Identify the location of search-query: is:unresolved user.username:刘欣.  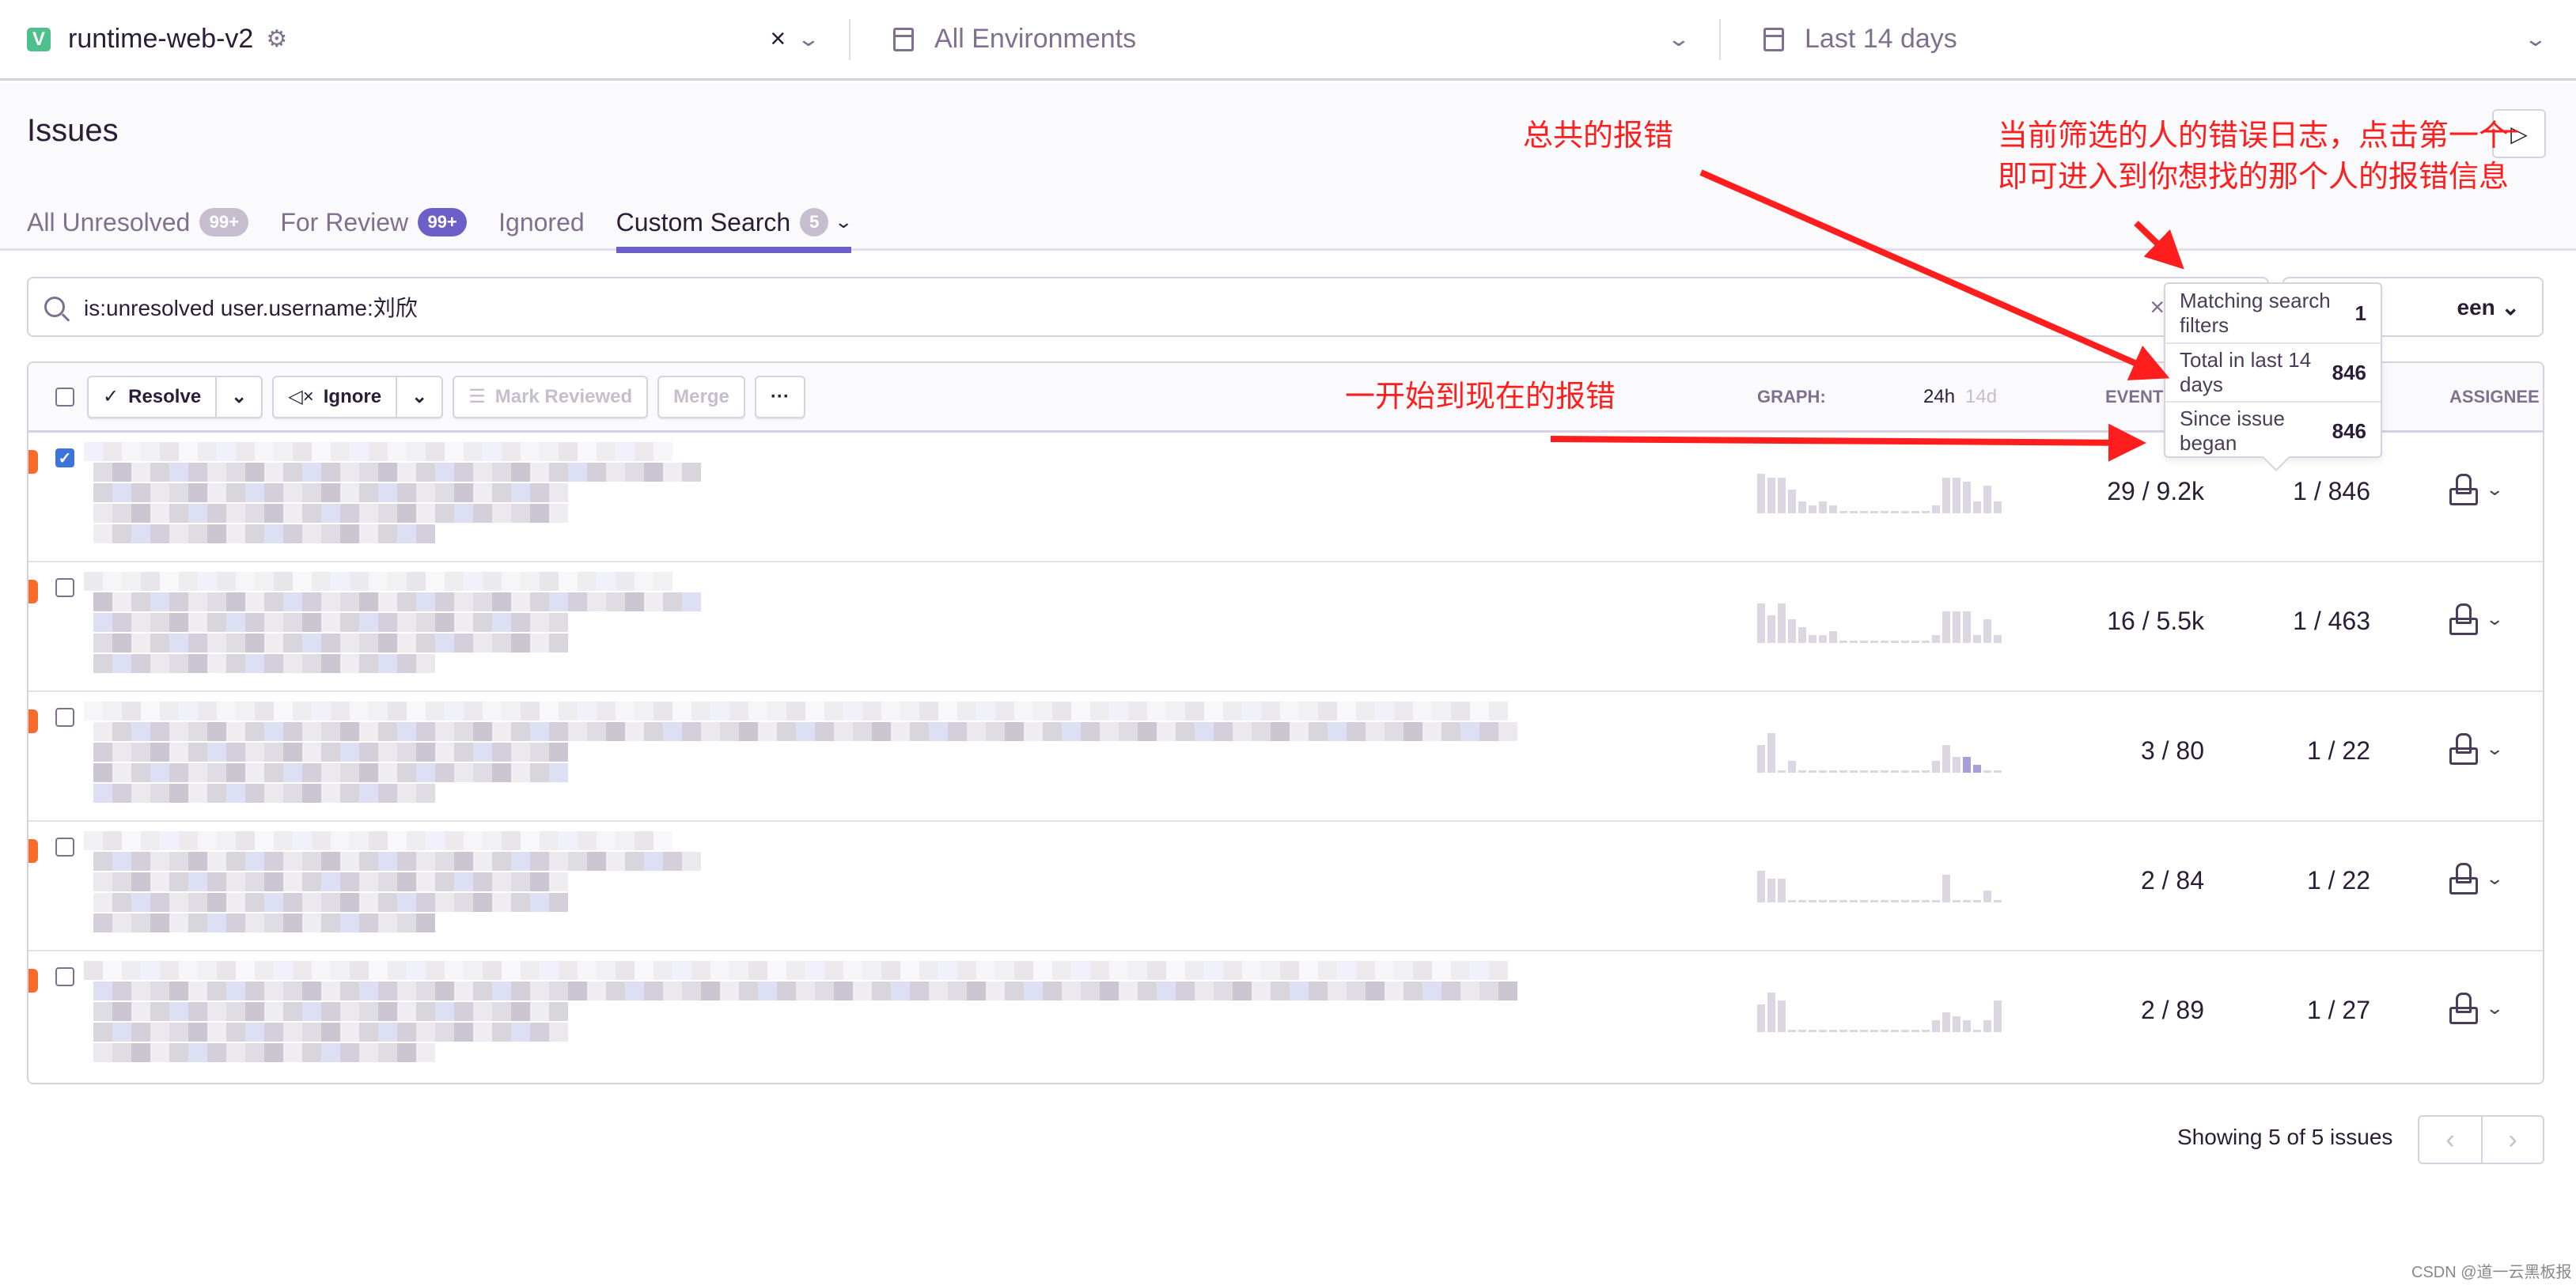
(251, 307).